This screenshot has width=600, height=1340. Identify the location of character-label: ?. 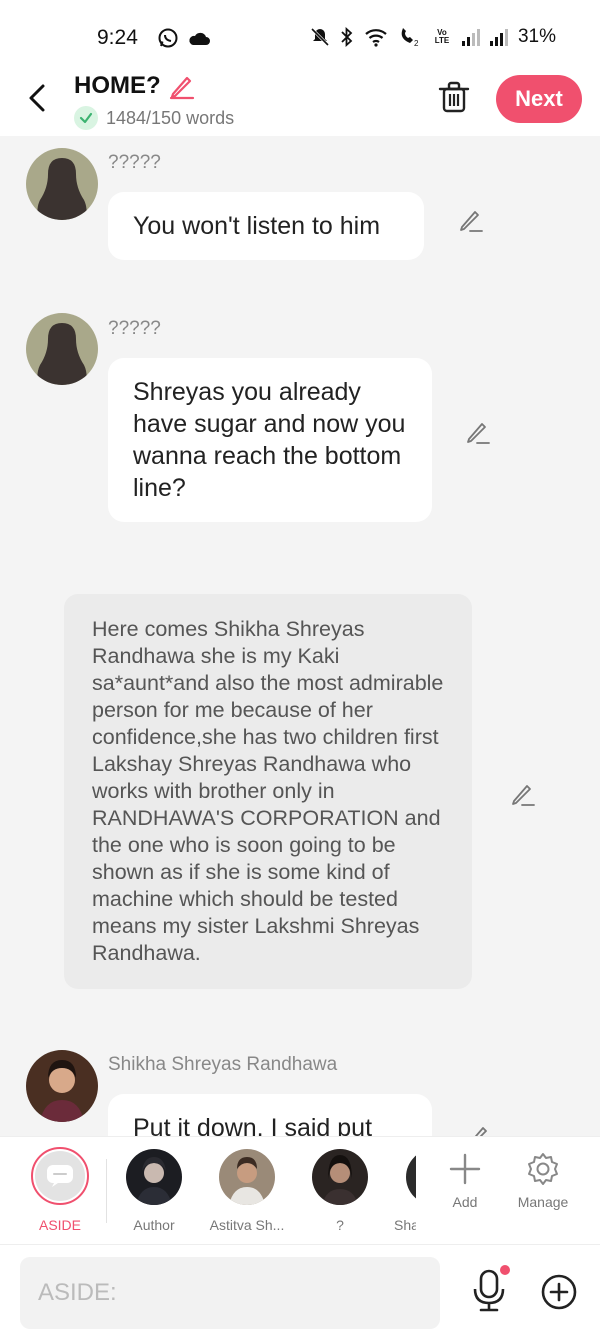
(340, 1225).